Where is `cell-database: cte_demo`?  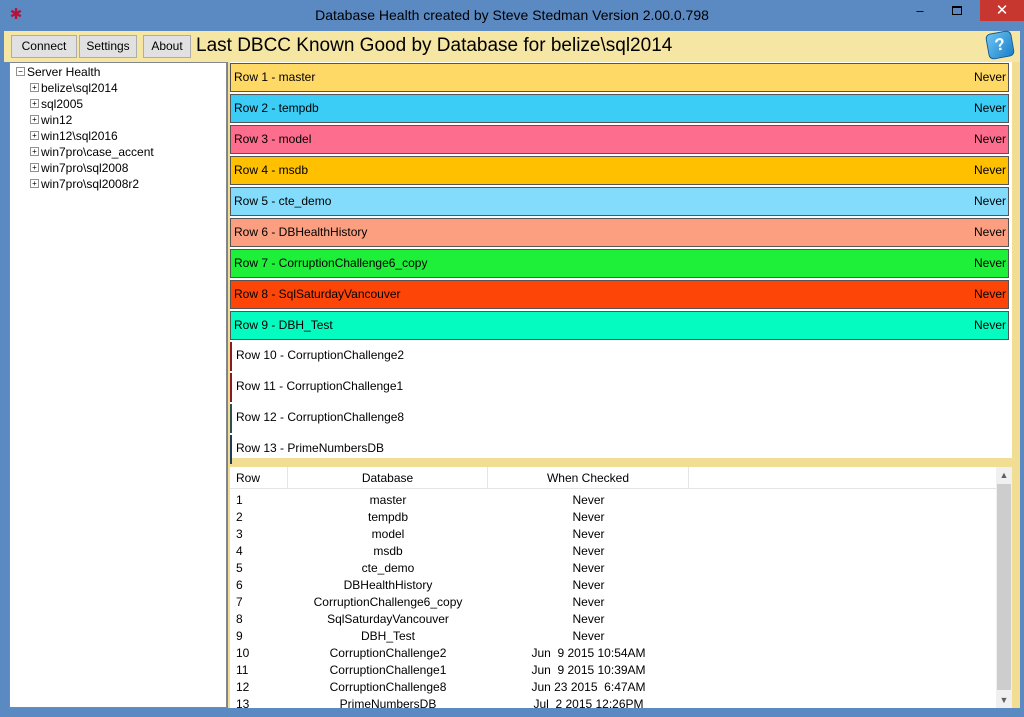 cell-database: cte_demo is located at coordinates (388, 568).